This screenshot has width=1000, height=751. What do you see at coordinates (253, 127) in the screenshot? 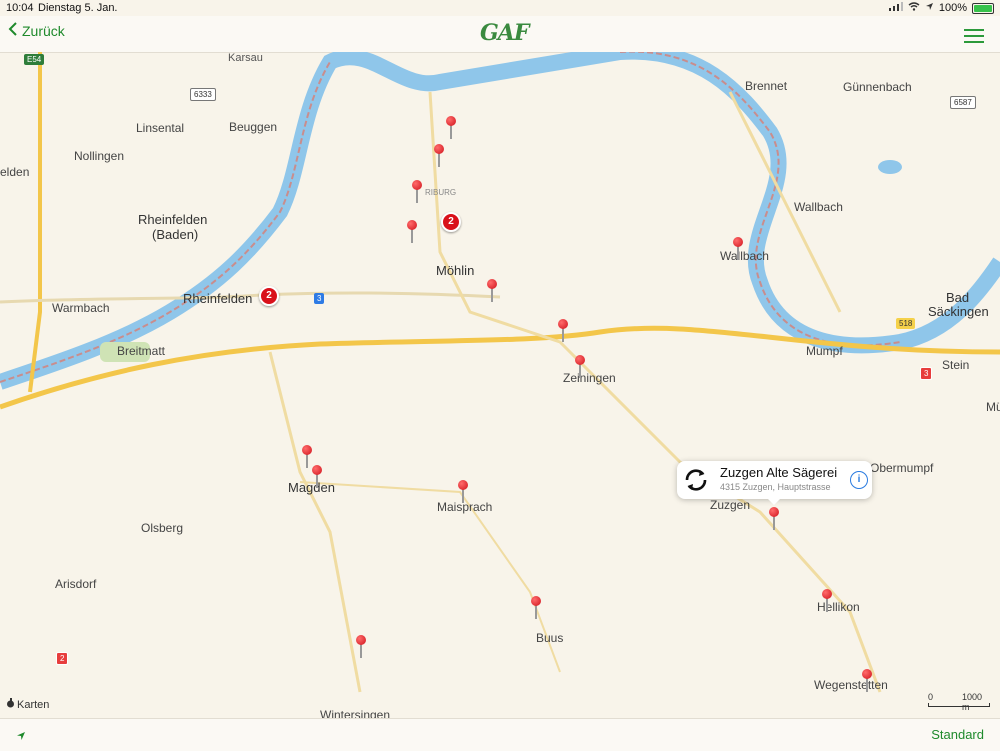
I see `label-beuggen: Beuggen` at bounding box center [253, 127].